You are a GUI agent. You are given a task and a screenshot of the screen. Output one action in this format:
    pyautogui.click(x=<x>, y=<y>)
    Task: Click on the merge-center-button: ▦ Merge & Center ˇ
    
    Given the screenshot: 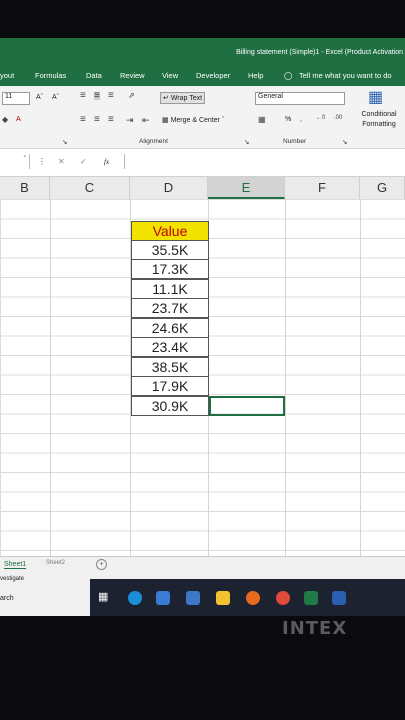 What is the action you would take?
    pyautogui.click(x=193, y=120)
    